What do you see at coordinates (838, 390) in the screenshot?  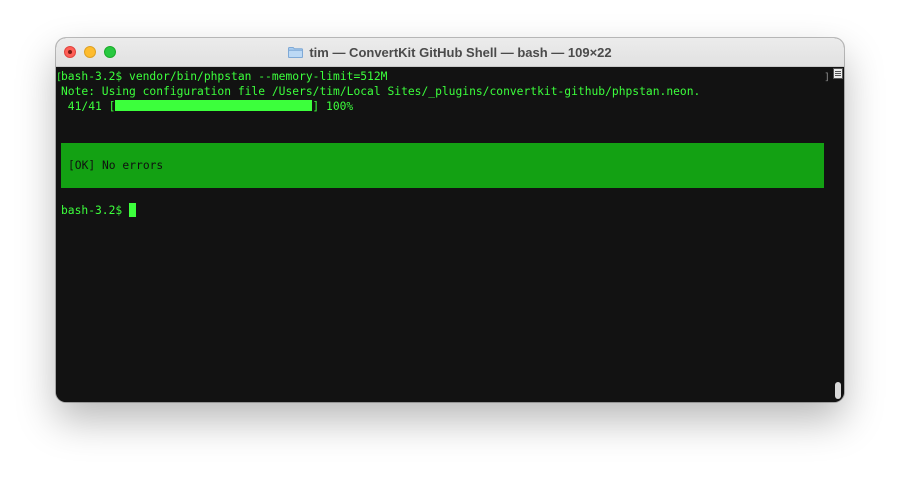 I see `scroll-thumb` at bounding box center [838, 390].